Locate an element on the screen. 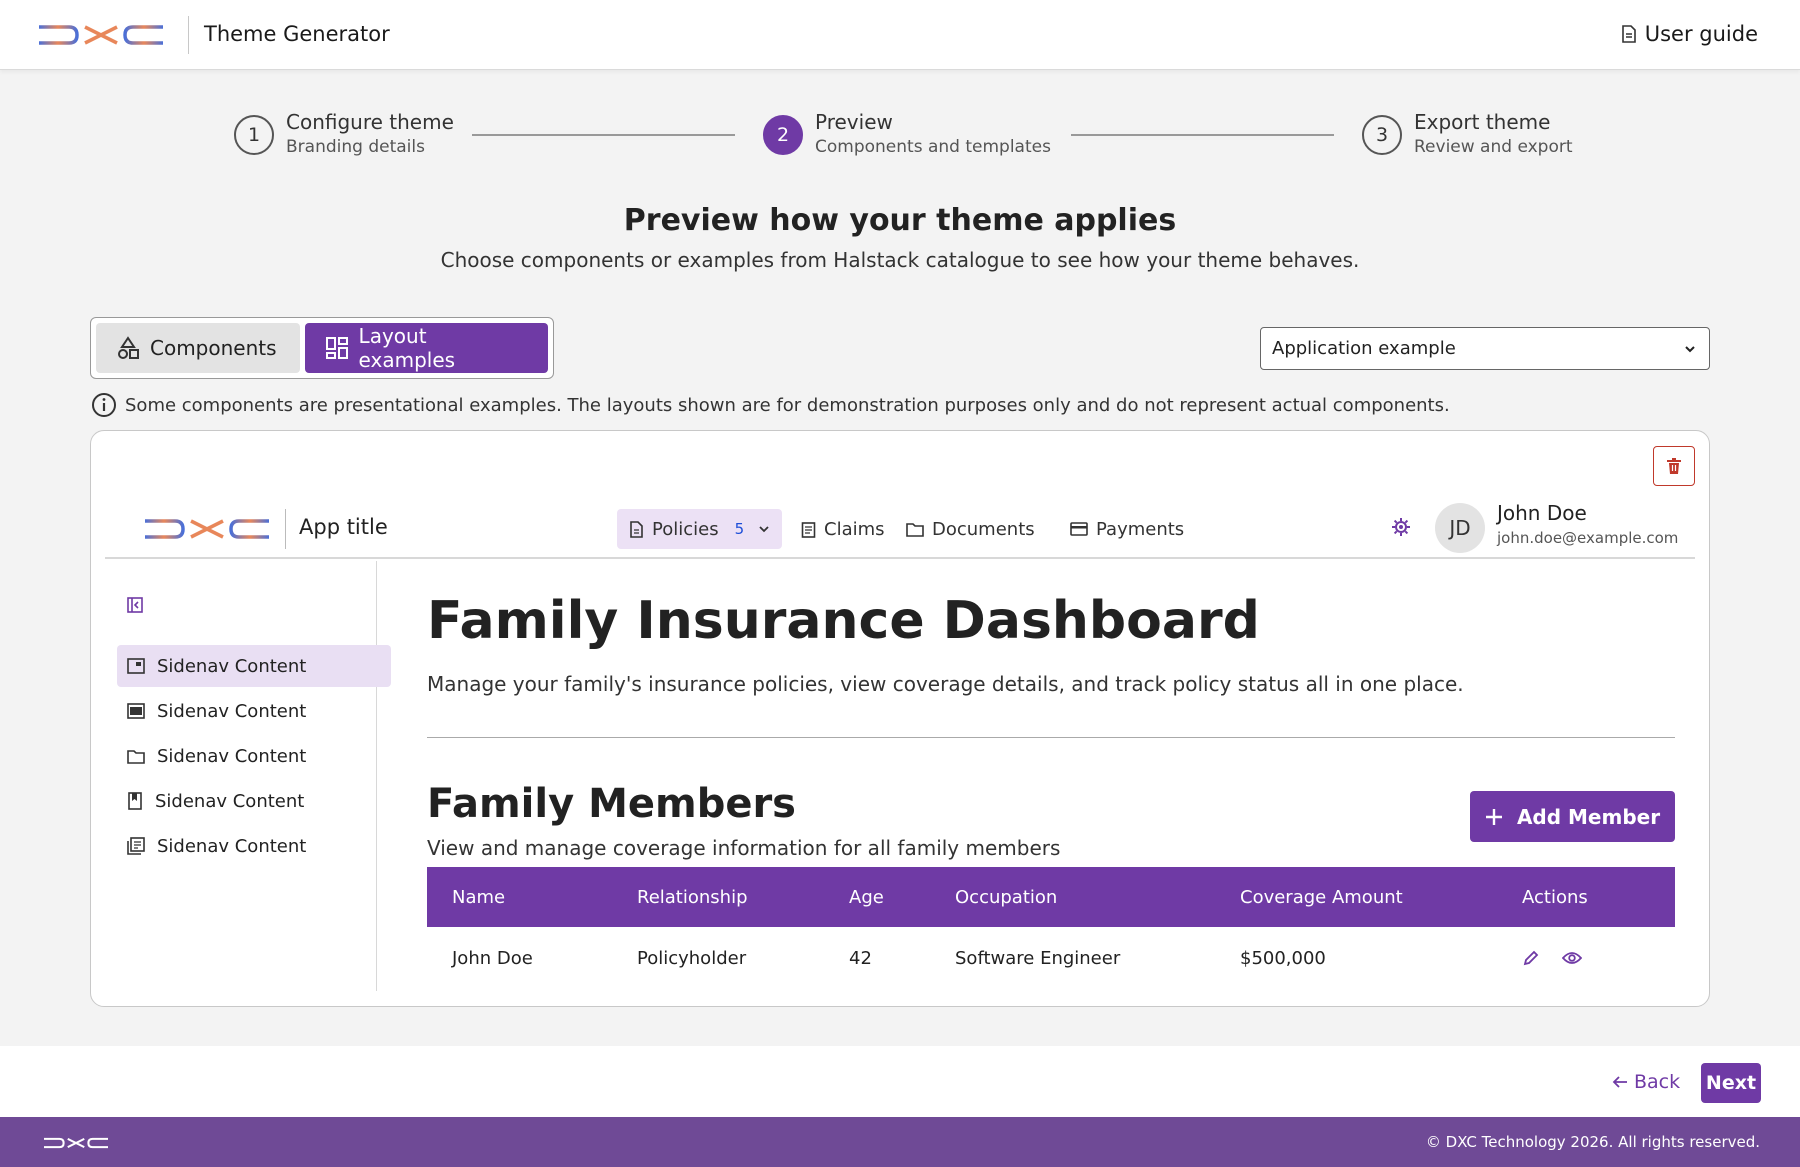  section-divider is located at coordinates (1051, 737).